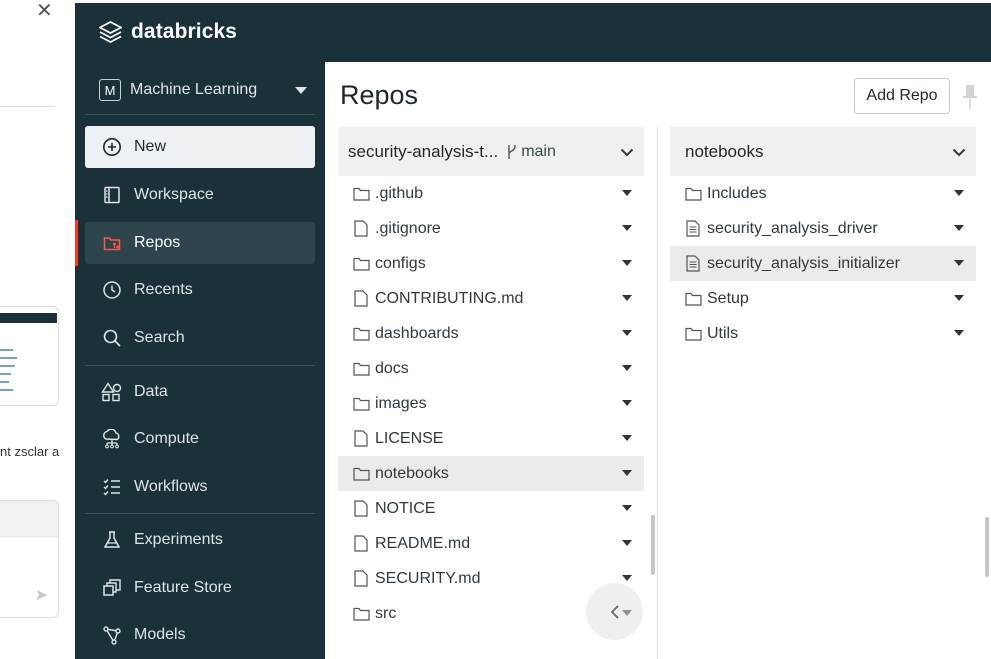 Image resolution: width=991 pixels, height=659 pixels. Describe the element at coordinates (178, 539) in the screenshot. I see `sidebar-item-label: Experiments` at that location.